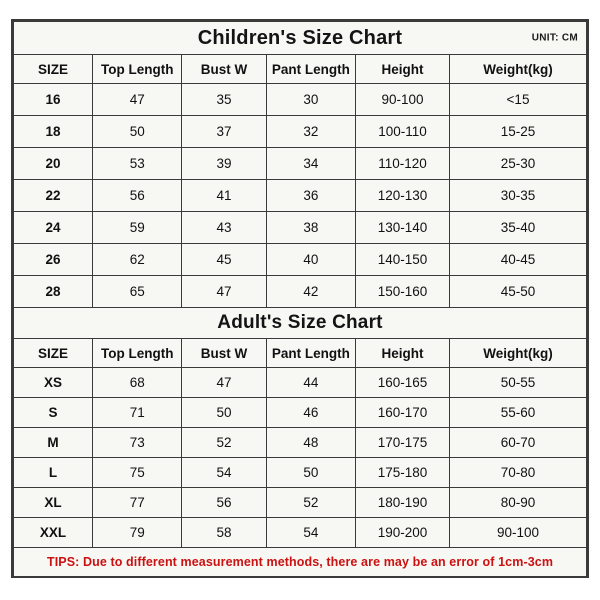 This screenshot has height=600, width=600. What do you see at coordinates (311, 502) in the screenshot?
I see `cell-pant-length: 52` at bounding box center [311, 502].